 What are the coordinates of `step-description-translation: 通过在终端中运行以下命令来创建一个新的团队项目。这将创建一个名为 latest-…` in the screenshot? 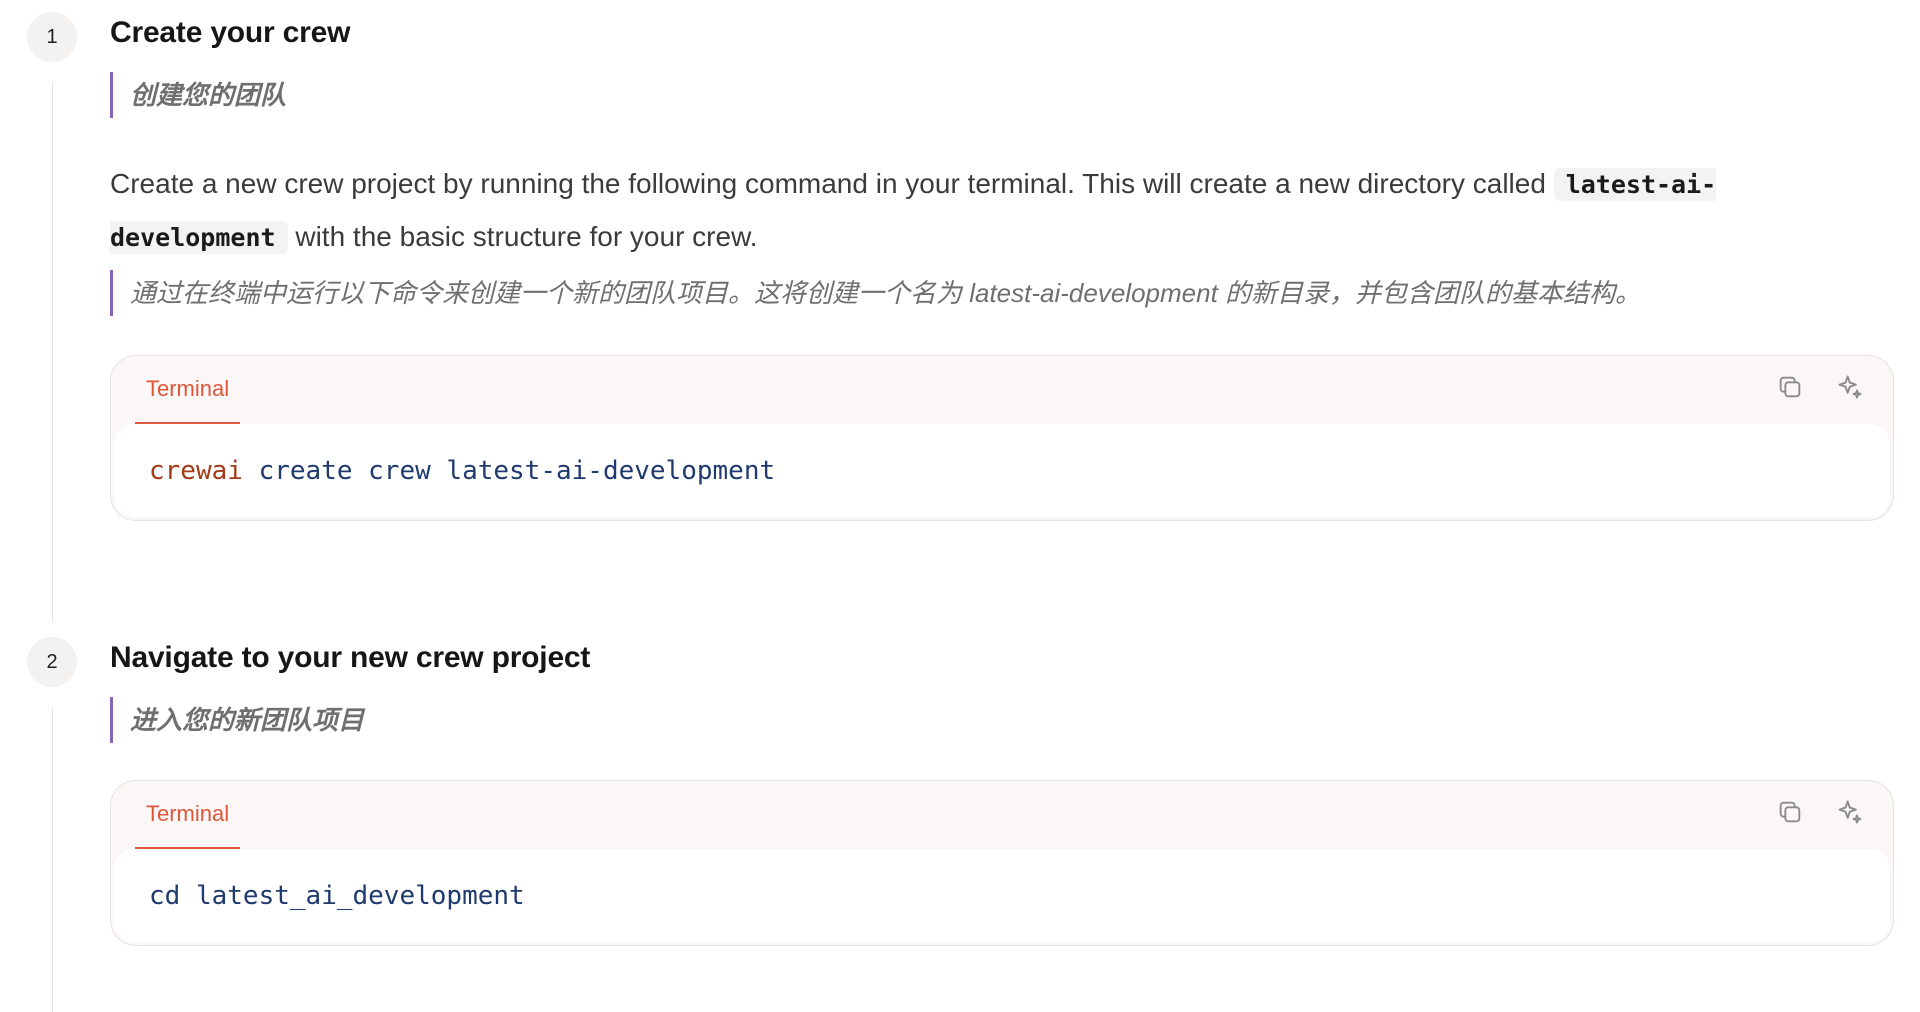 It's located at (875, 293).